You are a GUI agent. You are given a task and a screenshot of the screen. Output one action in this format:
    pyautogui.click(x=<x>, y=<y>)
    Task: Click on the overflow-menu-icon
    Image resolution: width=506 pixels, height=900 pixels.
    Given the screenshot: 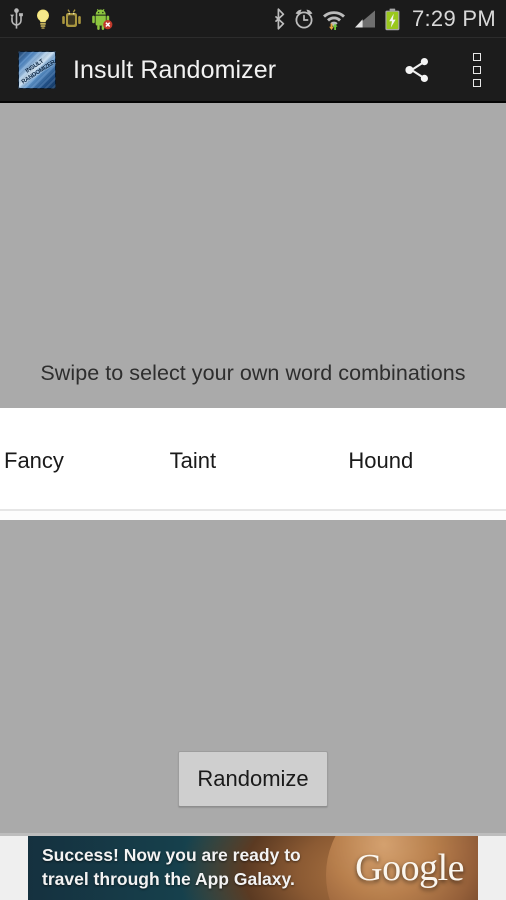 What is the action you would take?
    pyautogui.click(x=477, y=70)
    